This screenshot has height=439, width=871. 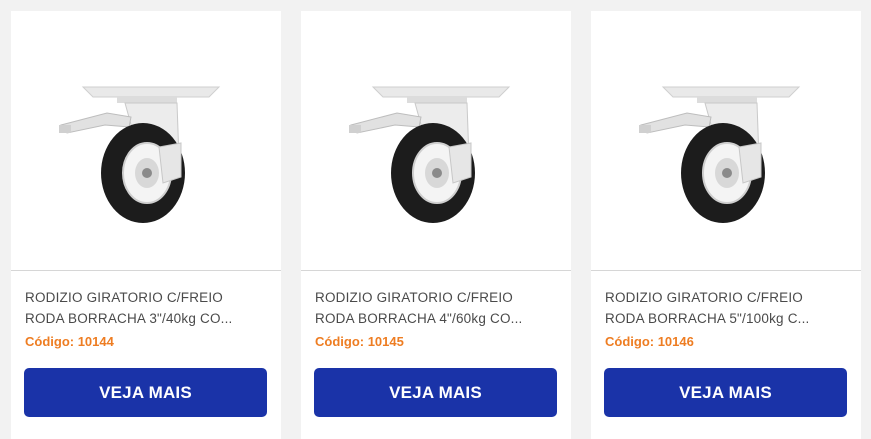 What do you see at coordinates (649, 341) in the screenshot?
I see `product-code: Código: 10146` at bounding box center [649, 341].